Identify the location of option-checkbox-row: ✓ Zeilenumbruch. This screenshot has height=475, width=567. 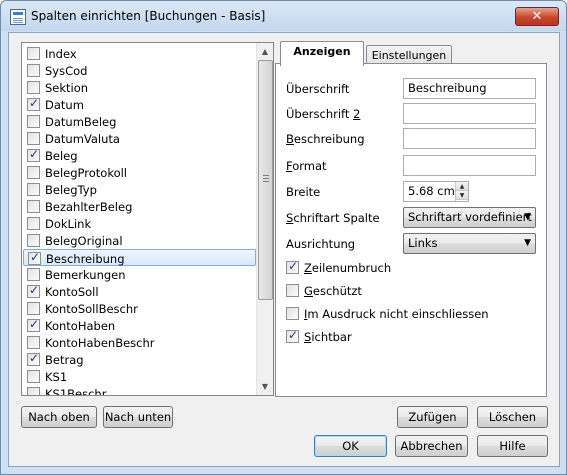
(406, 267).